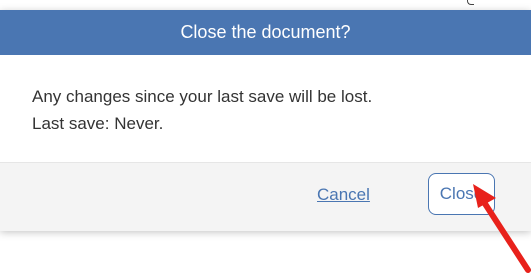  I want to click on dialog-title: Close the document?, so click(265, 32).